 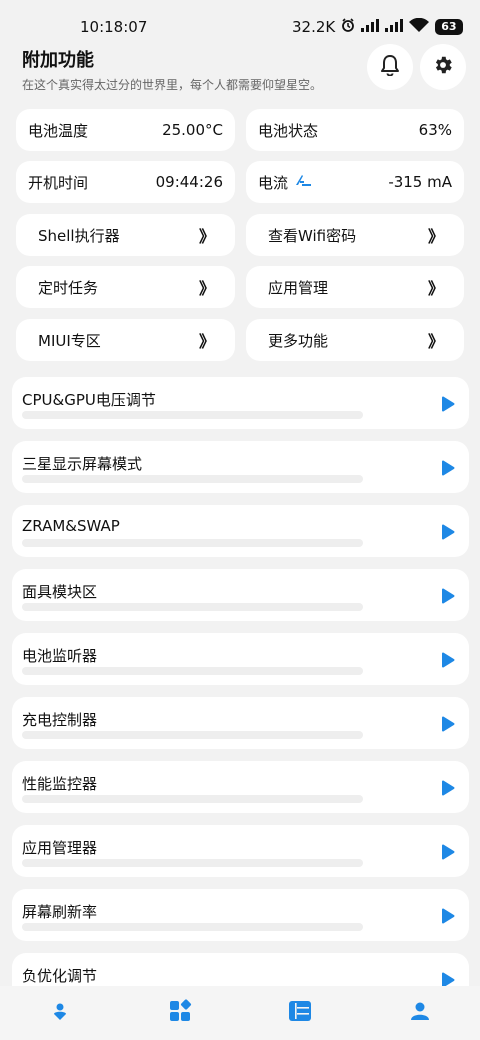 I want to click on wifi-password-button: 查看Wifi密码 》, so click(x=355, y=235).